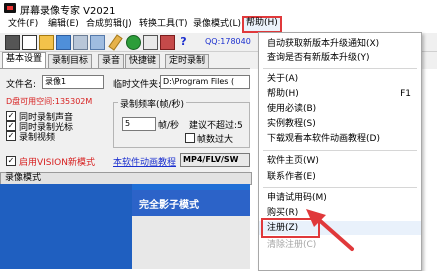 This screenshot has width=437, height=271. Describe the element at coordinates (109, 24) in the screenshot. I see `menu-compose: 合成剪辑(J)` at that location.